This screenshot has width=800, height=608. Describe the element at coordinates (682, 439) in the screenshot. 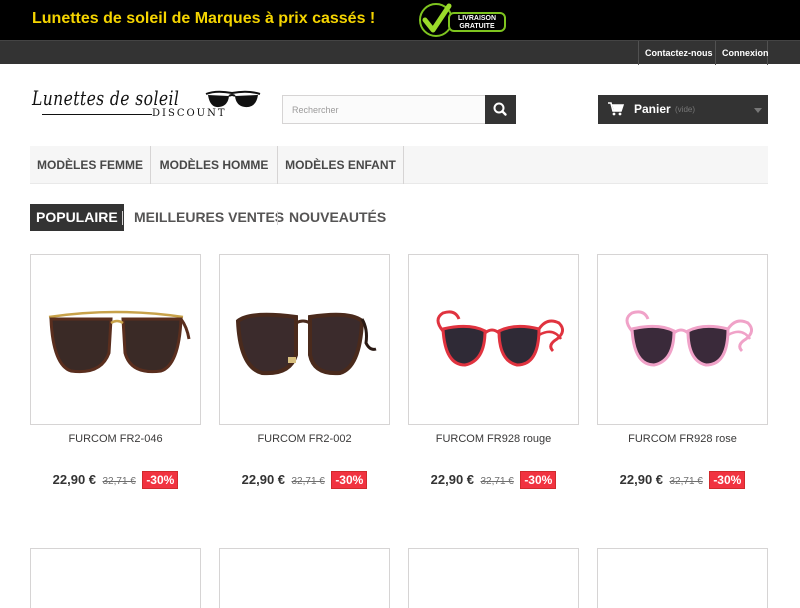

I see `product-name: FURCOM FR928 rose` at that location.